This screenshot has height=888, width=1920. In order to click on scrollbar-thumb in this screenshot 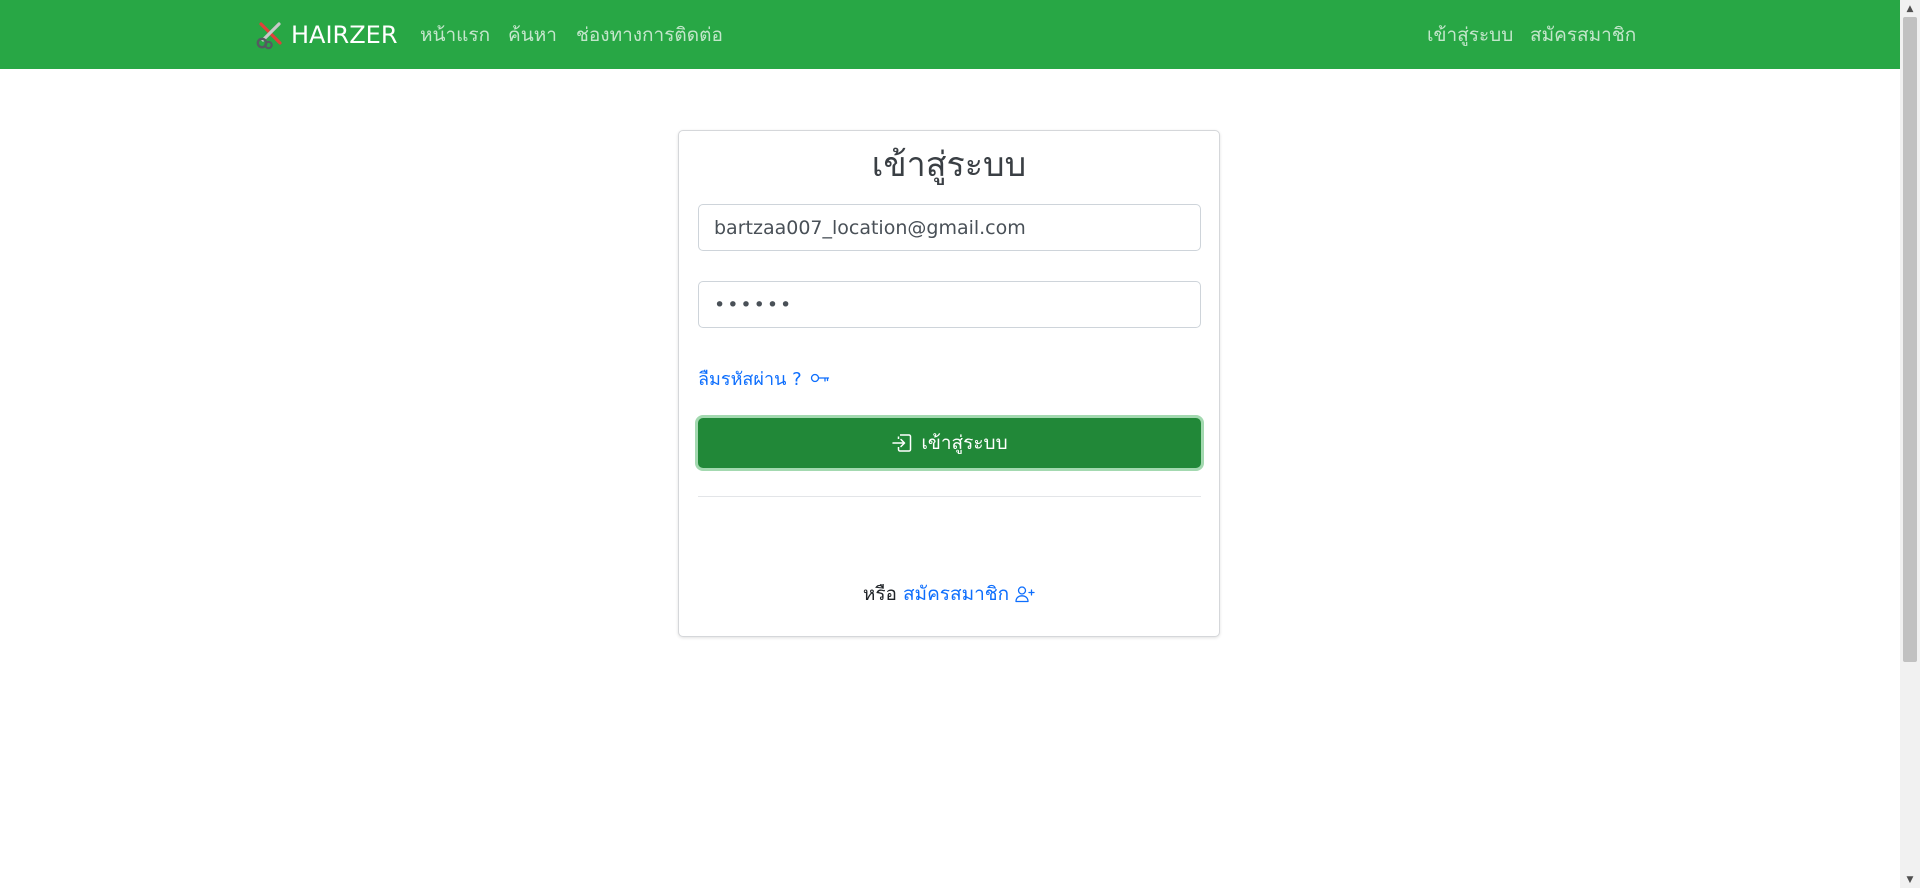, I will do `click(1910, 339)`.